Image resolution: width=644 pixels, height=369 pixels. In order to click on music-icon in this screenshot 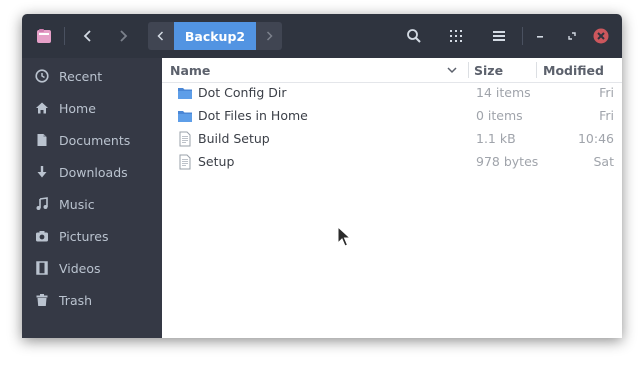, I will do `click(42, 204)`.